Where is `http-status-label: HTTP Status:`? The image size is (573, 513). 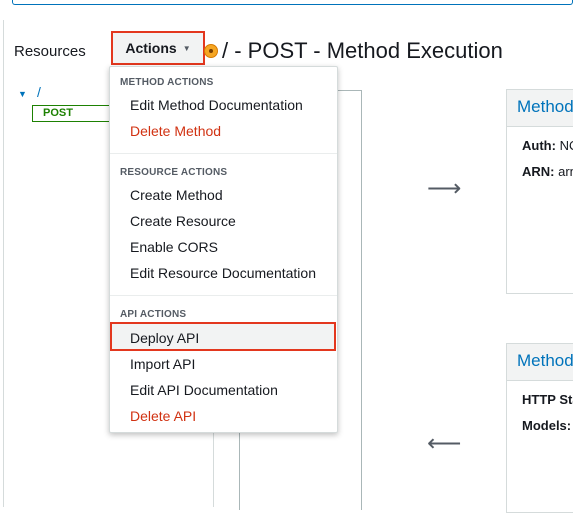
http-status-label: HTTP Status: is located at coordinates (547, 399).